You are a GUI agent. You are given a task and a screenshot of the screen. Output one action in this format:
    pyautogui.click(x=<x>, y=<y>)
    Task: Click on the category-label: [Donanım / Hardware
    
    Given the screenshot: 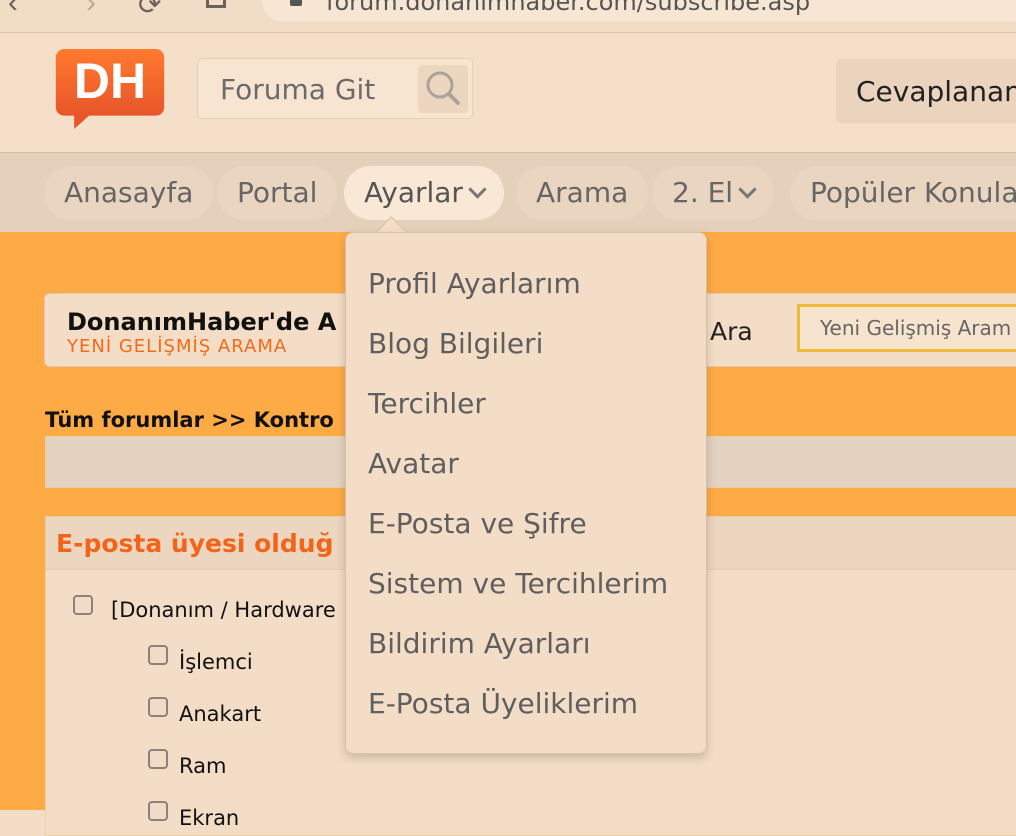 What is the action you would take?
    pyautogui.click(x=223, y=610)
    